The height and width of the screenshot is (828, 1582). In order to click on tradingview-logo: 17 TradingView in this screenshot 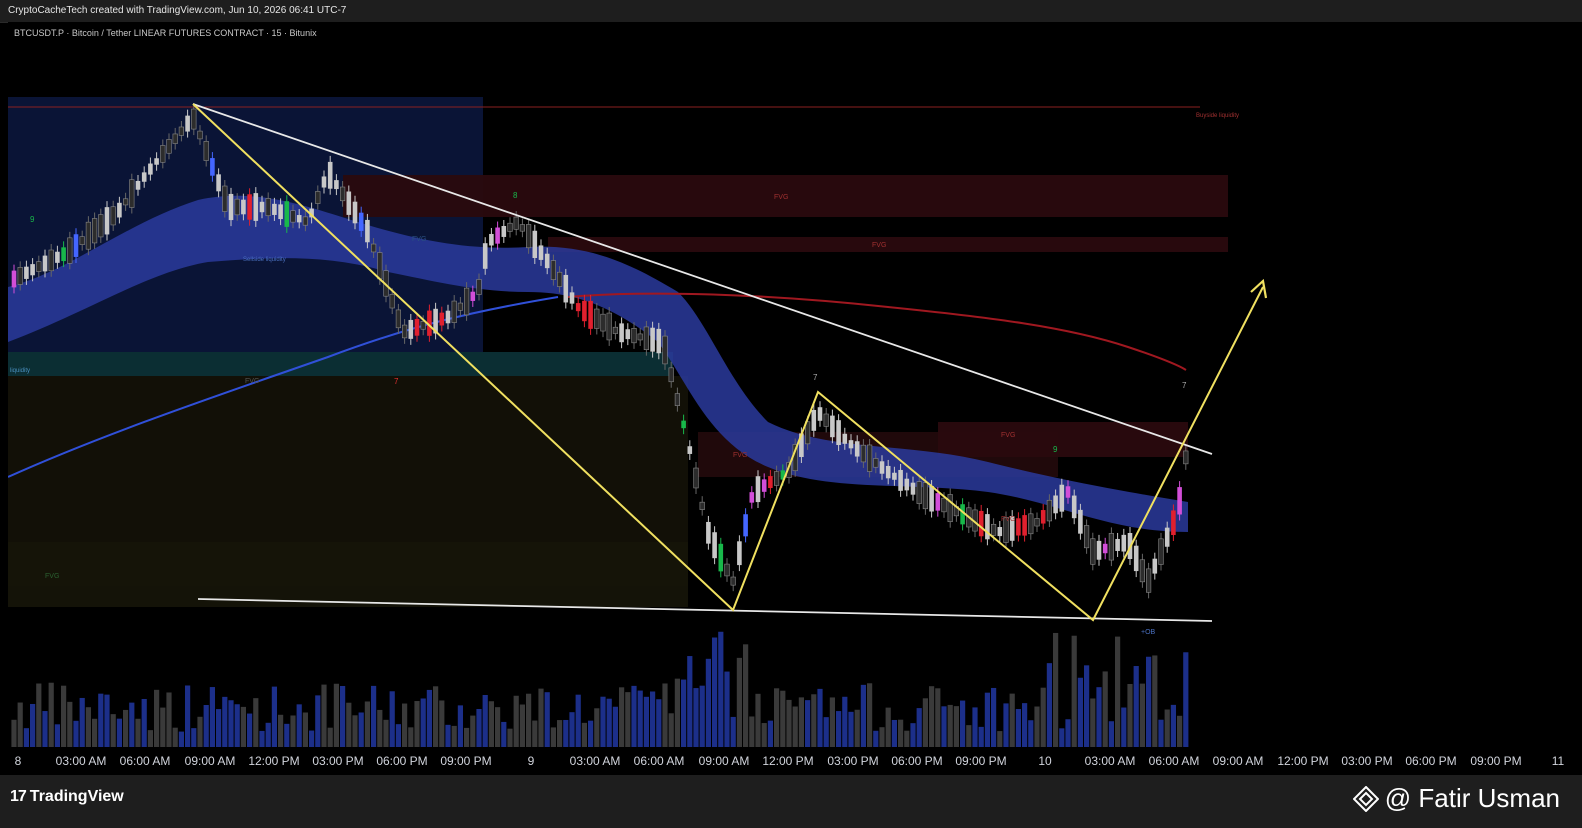, I will do `click(67, 797)`.